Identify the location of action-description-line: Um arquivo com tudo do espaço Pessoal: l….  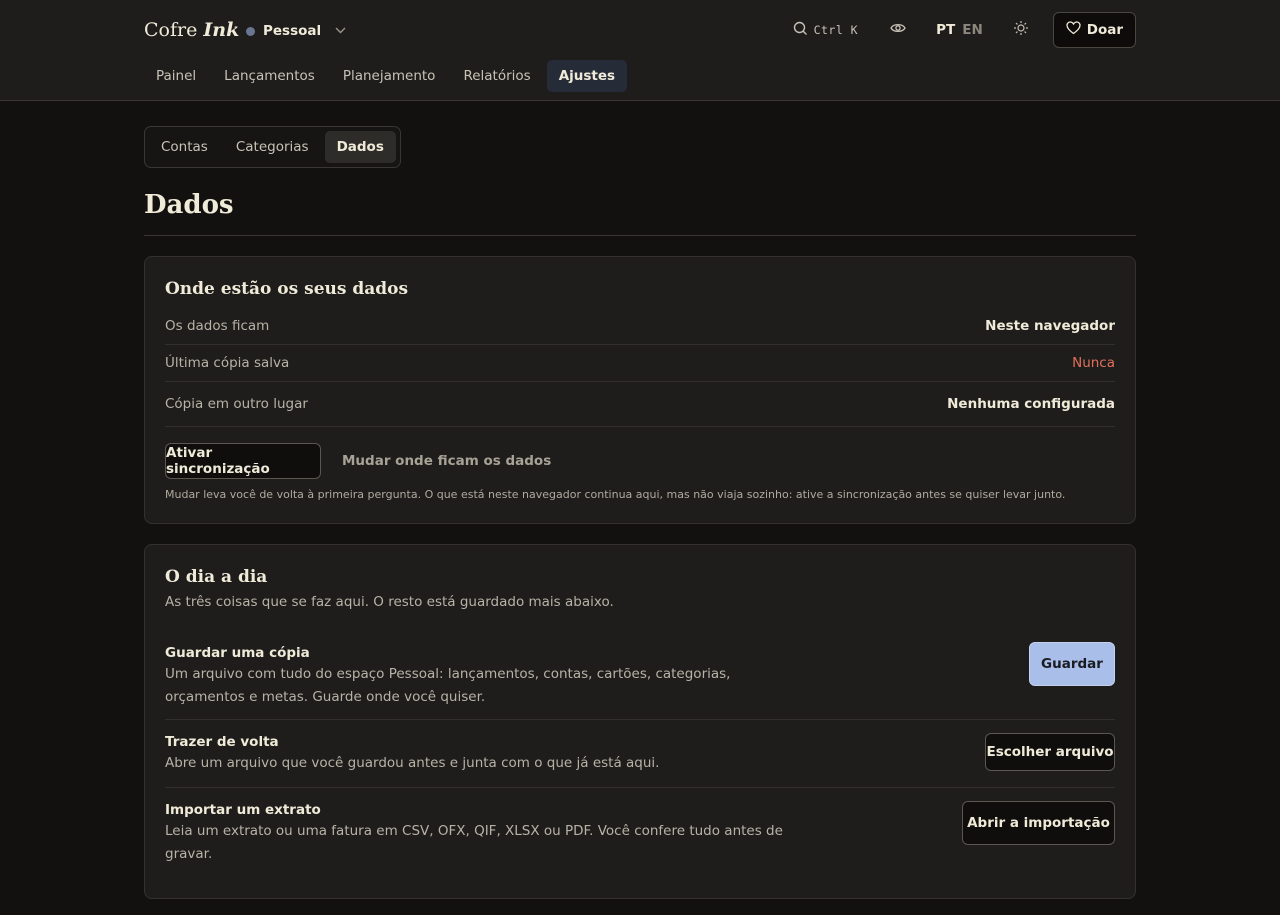
(448, 674).